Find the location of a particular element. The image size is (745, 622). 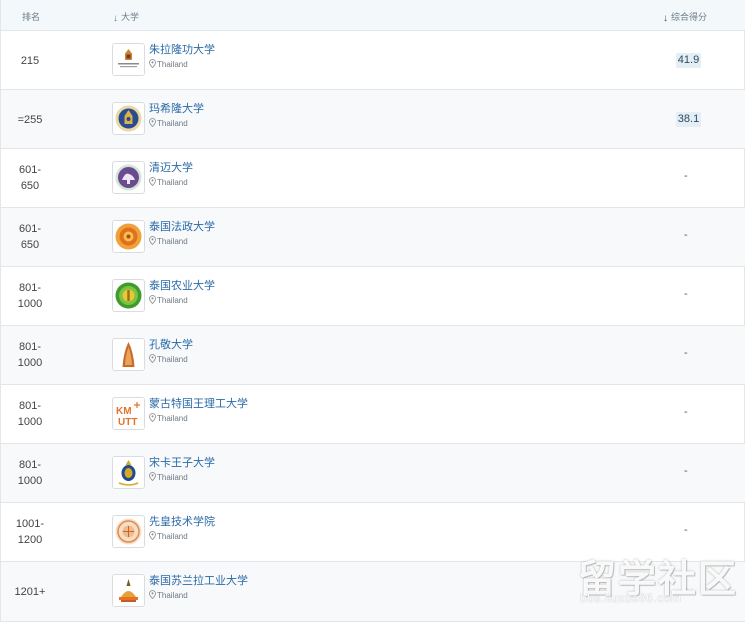

score-badge: 38.1 is located at coordinates (688, 119).